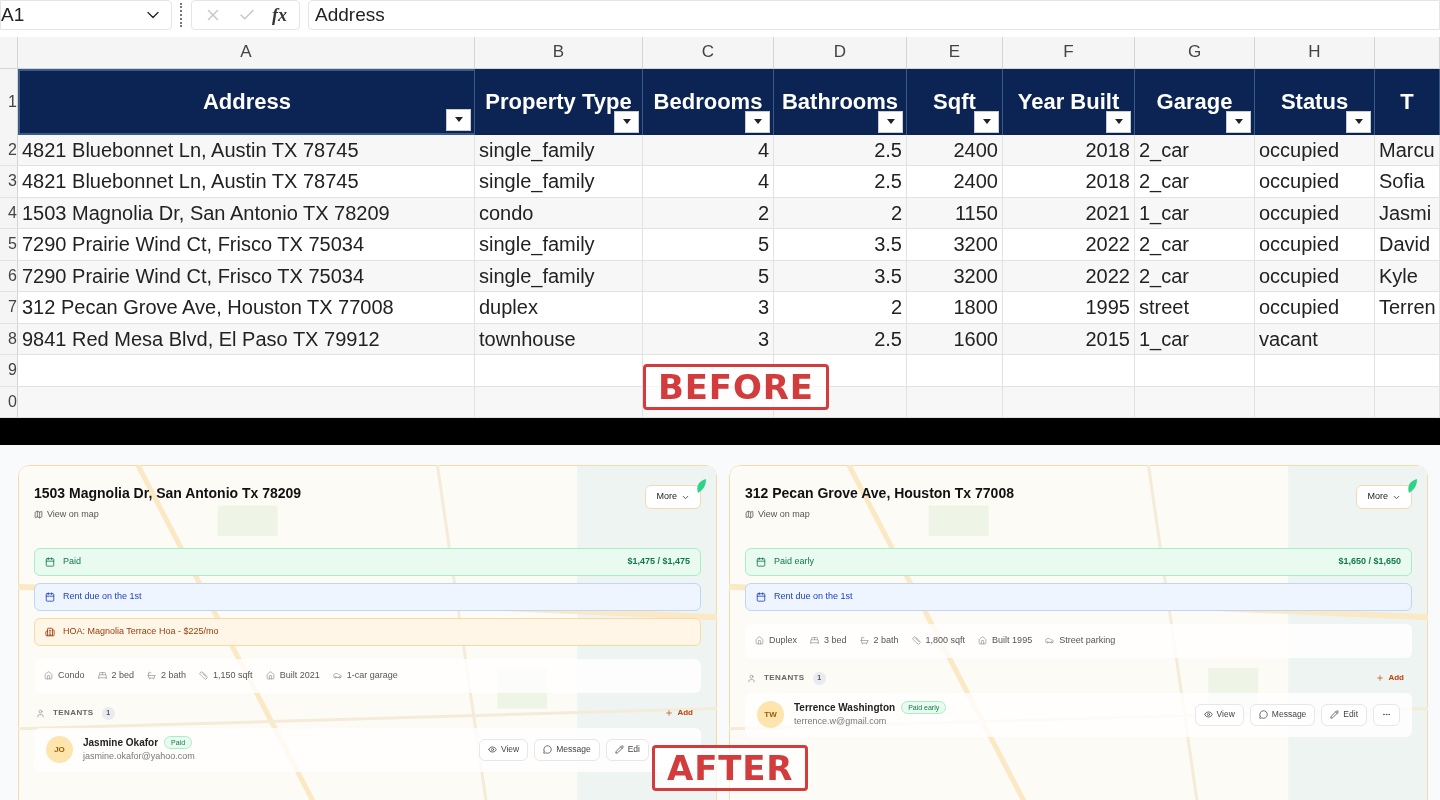 The height and width of the screenshot is (800, 1440). Describe the element at coordinates (1107, 213) in the screenshot. I see `table-cell-text: 2021` at that location.